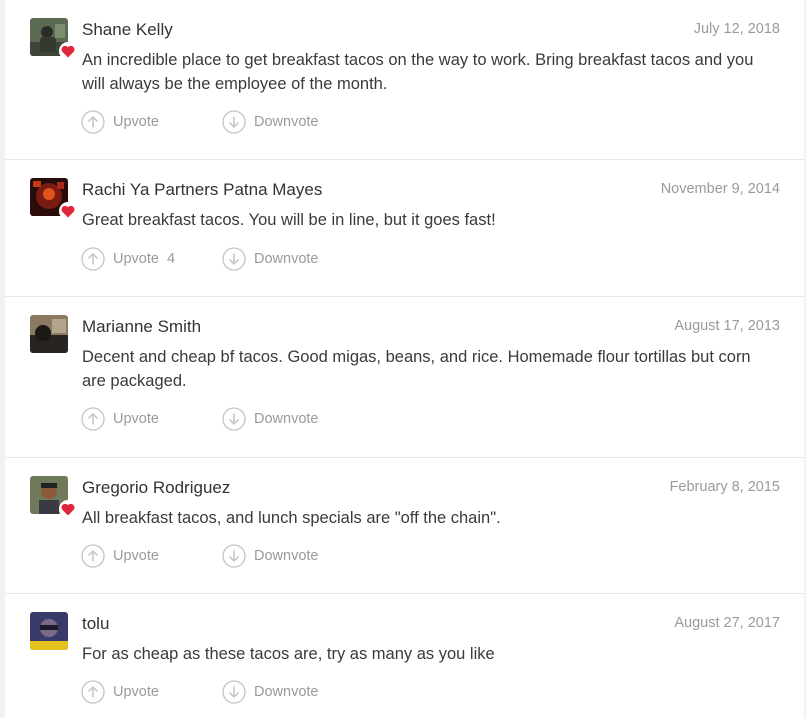  I want to click on author-name: Gregorio Rodriguez, so click(156, 488).